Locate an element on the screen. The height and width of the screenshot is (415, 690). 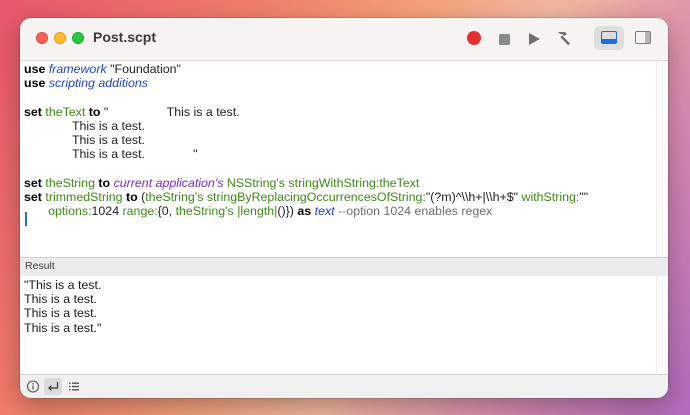
close-window-button is located at coordinates (42, 38).